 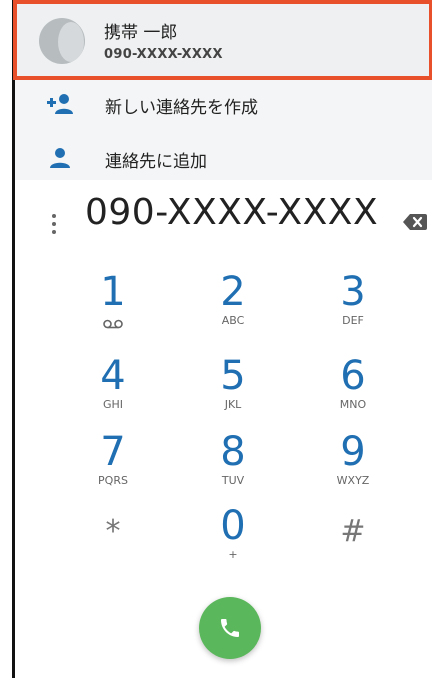 What do you see at coordinates (113, 292) in the screenshot?
I see `key-digit: 1` at bounding box center [113, 292].